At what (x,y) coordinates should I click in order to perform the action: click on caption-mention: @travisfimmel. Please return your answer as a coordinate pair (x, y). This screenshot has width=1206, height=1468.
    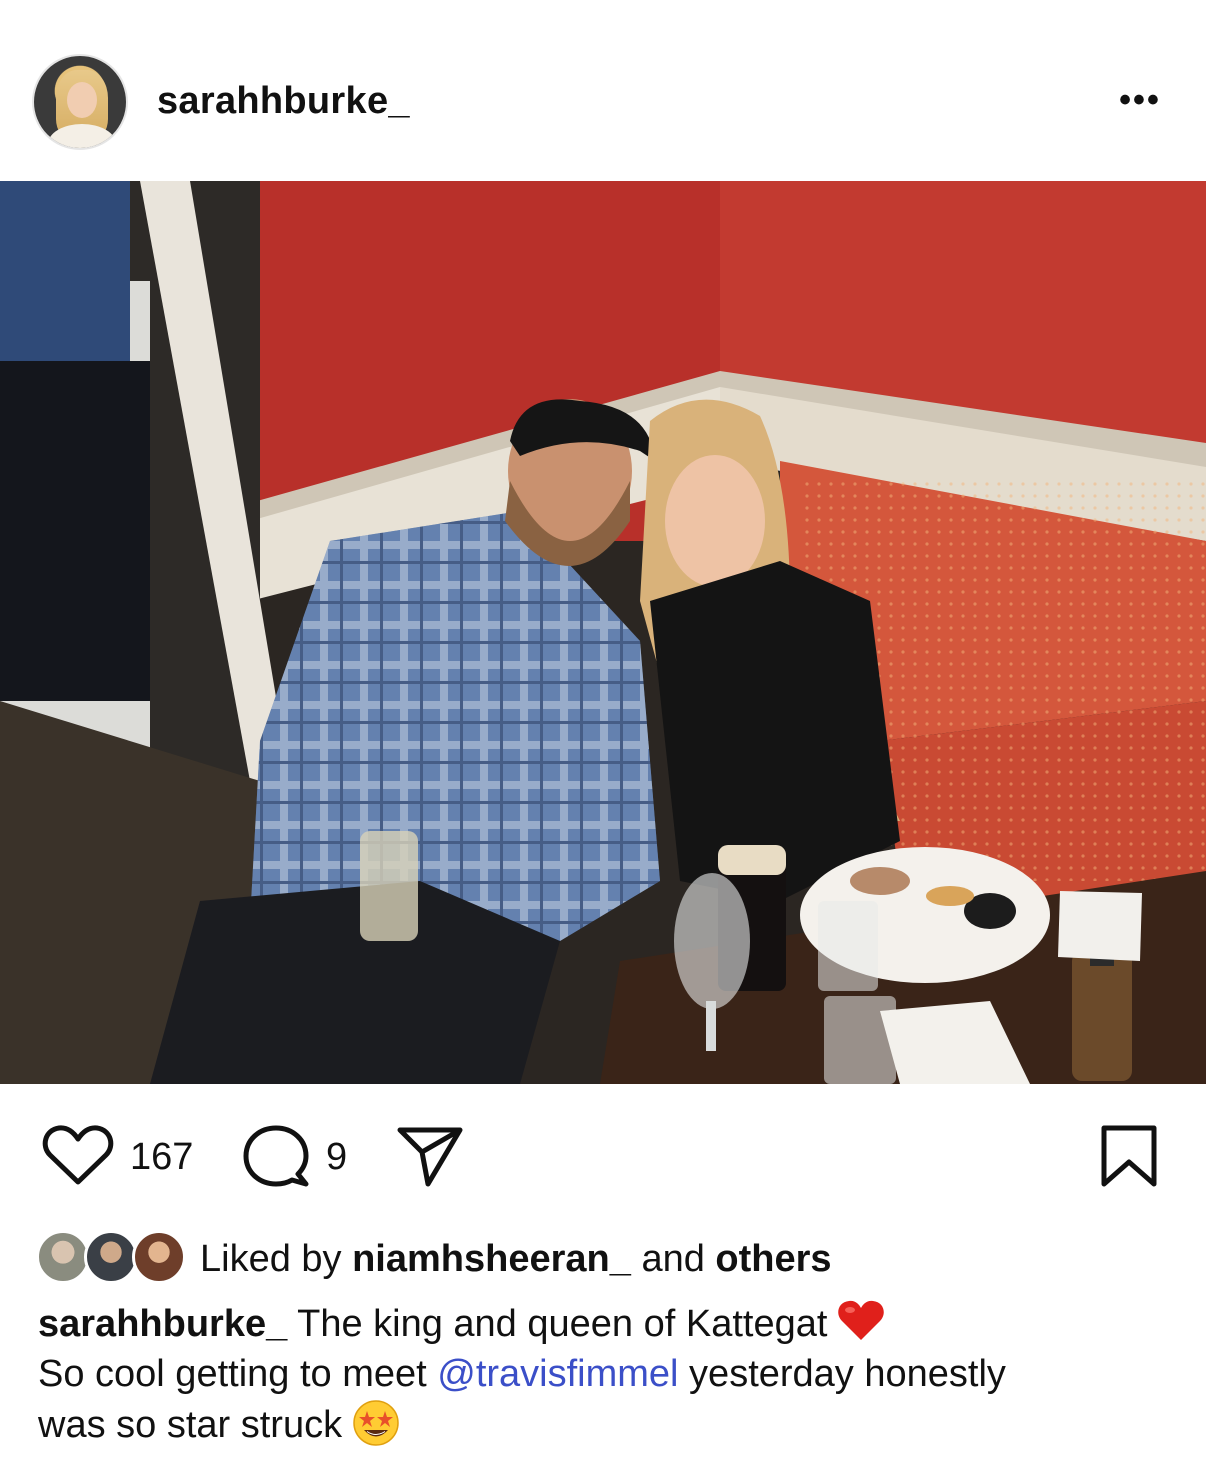
    Looking at the image, I should click on (557, 1374).